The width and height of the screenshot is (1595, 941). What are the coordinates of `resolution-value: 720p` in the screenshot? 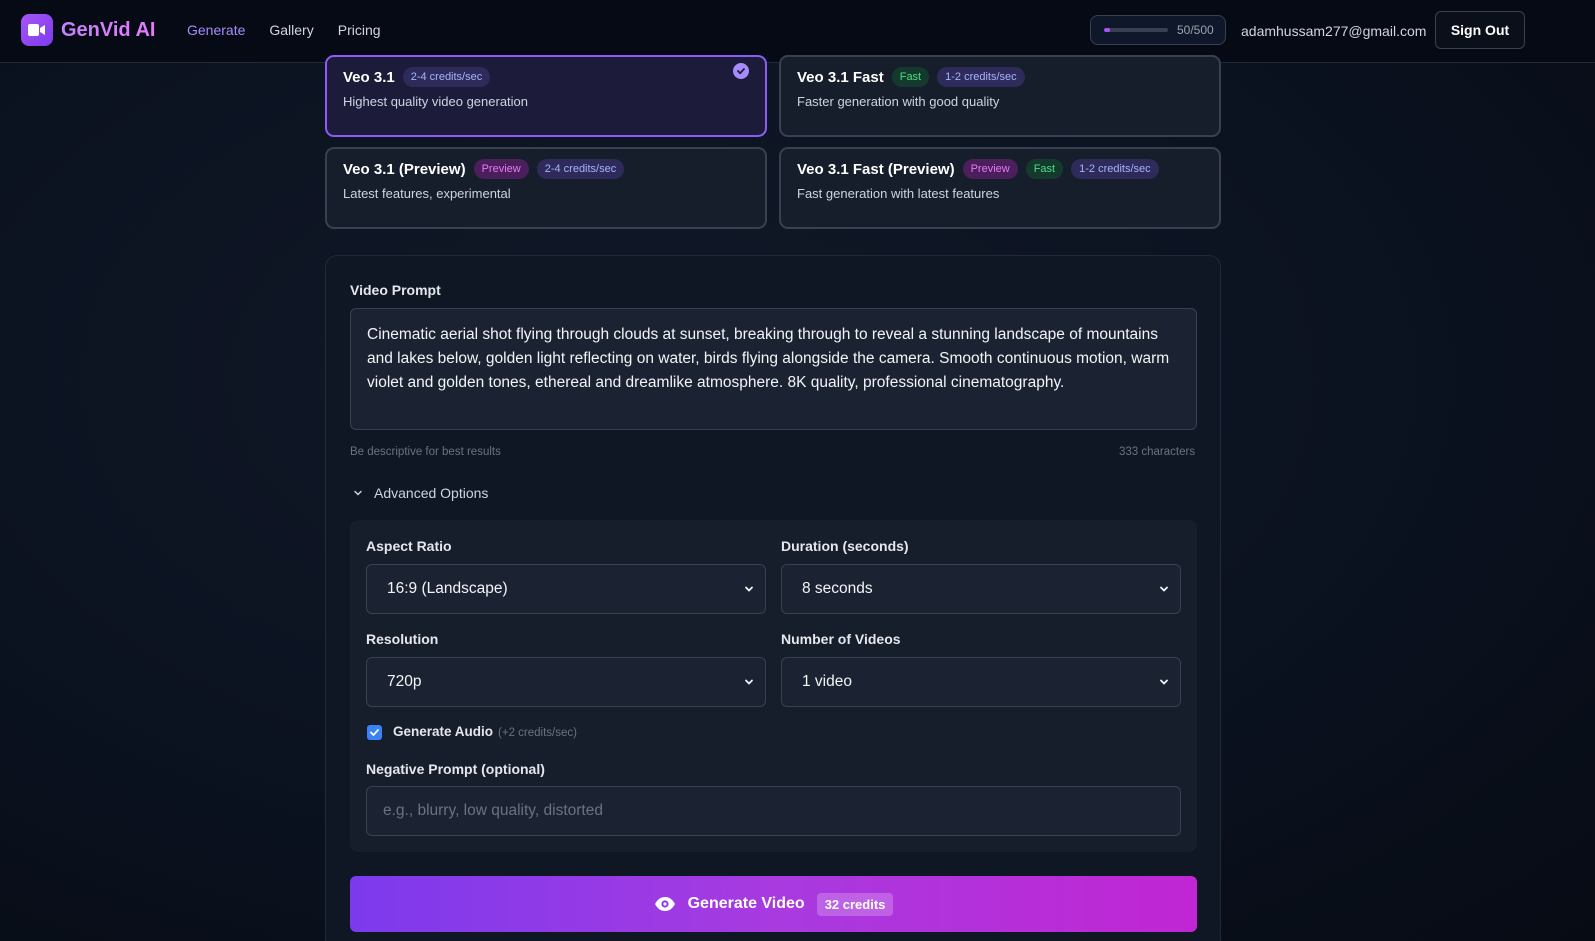 It's located at (404, 681).